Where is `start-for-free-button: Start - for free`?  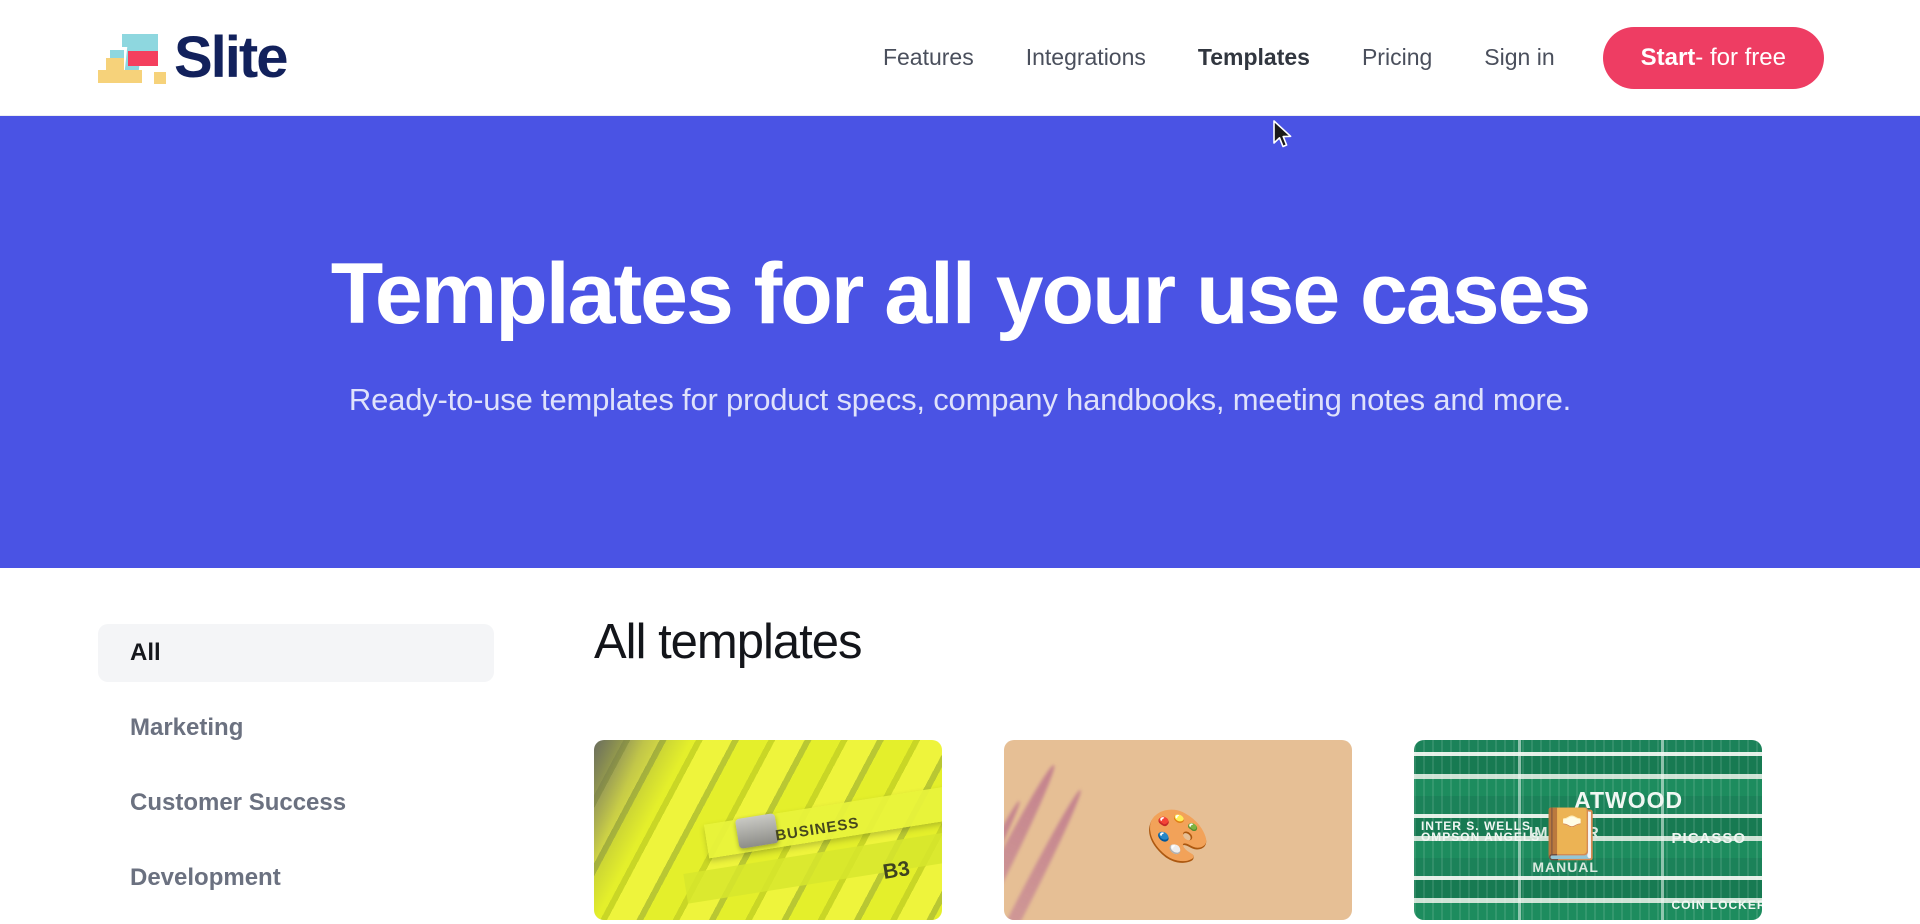
start-for-free-button: Start - for free is located at coordinates (1713, 57).